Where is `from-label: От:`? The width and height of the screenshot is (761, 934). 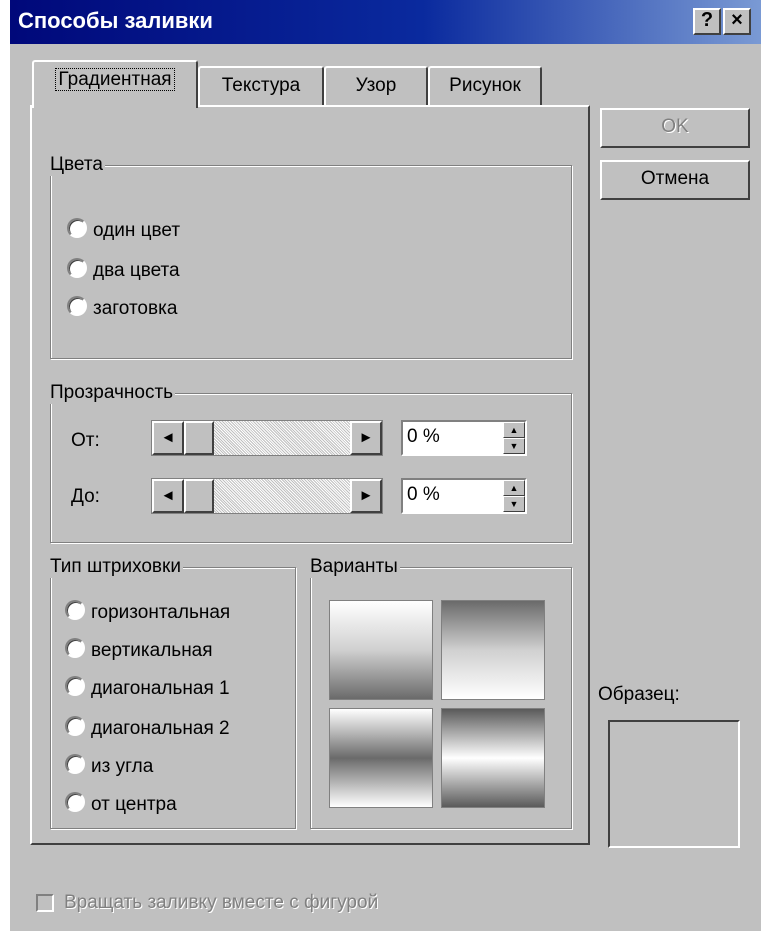 from-label: От: is located at coordinates (85, 440).